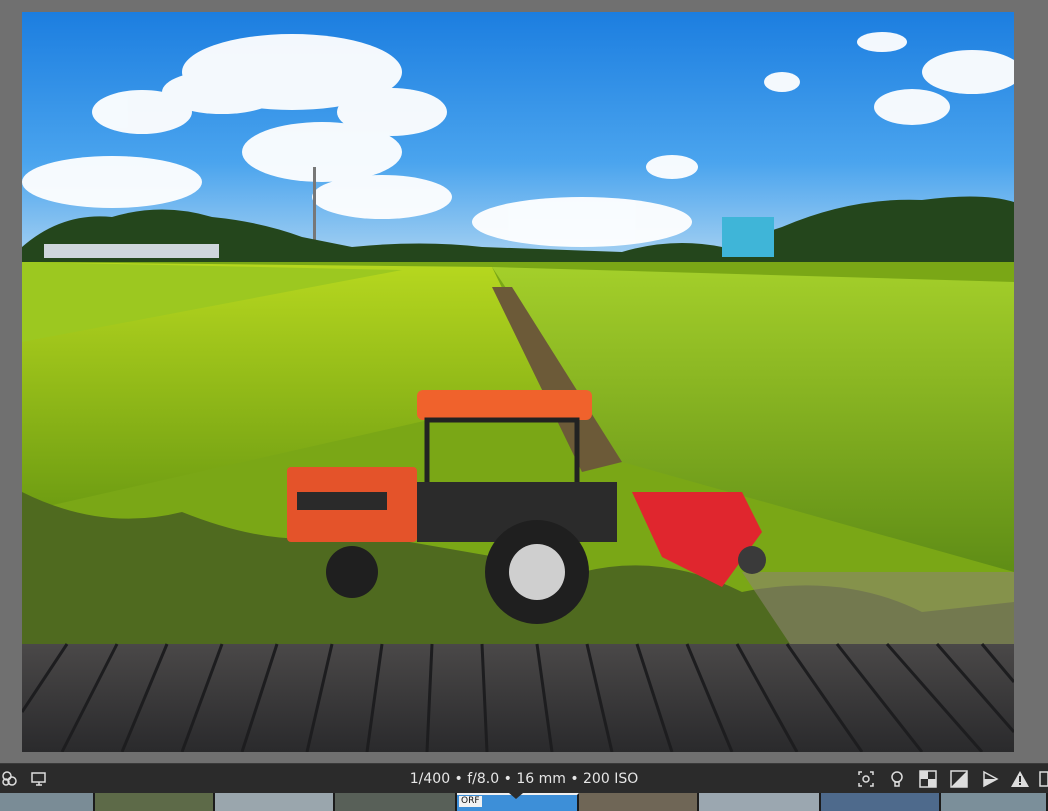 The width and height of the screenshot is (1048, 811). What do you see at coordinates (470, 801) in the screenshot?
I see `file-format-label: ORF` at bounding box center [470, 801].